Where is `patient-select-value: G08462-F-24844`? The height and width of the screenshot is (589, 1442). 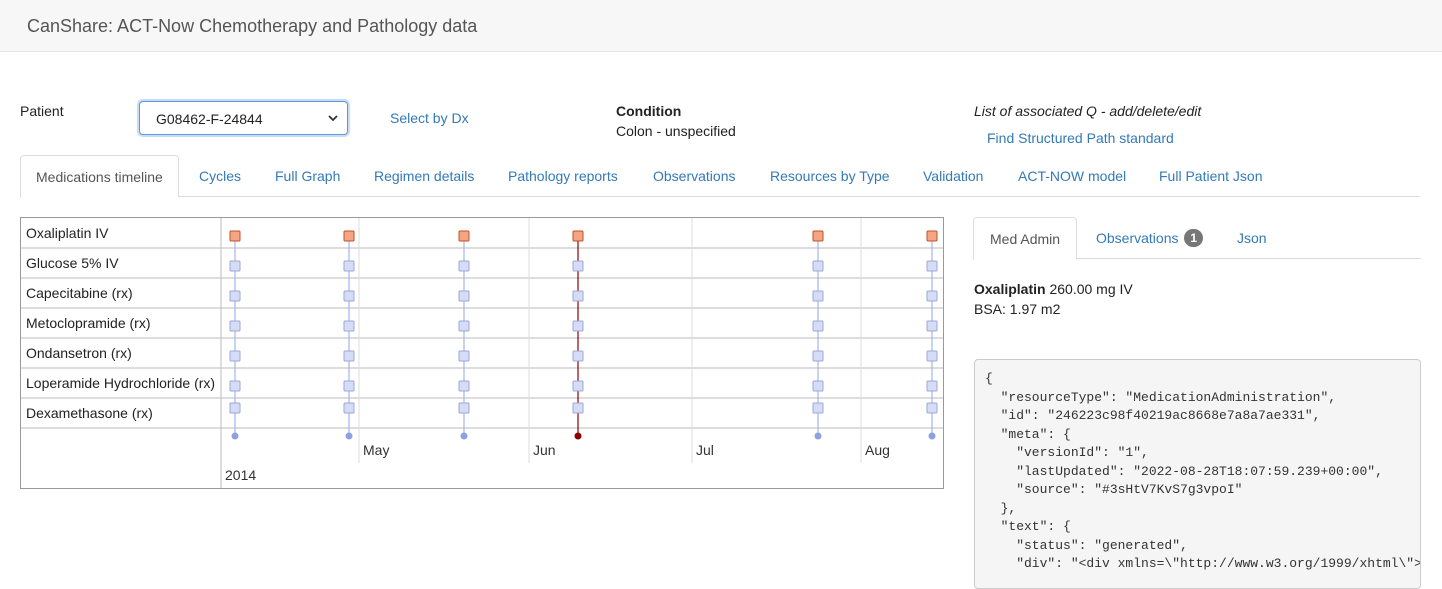
patient-select-value: G08462-F-24844 is located at coordinates (209, 119).